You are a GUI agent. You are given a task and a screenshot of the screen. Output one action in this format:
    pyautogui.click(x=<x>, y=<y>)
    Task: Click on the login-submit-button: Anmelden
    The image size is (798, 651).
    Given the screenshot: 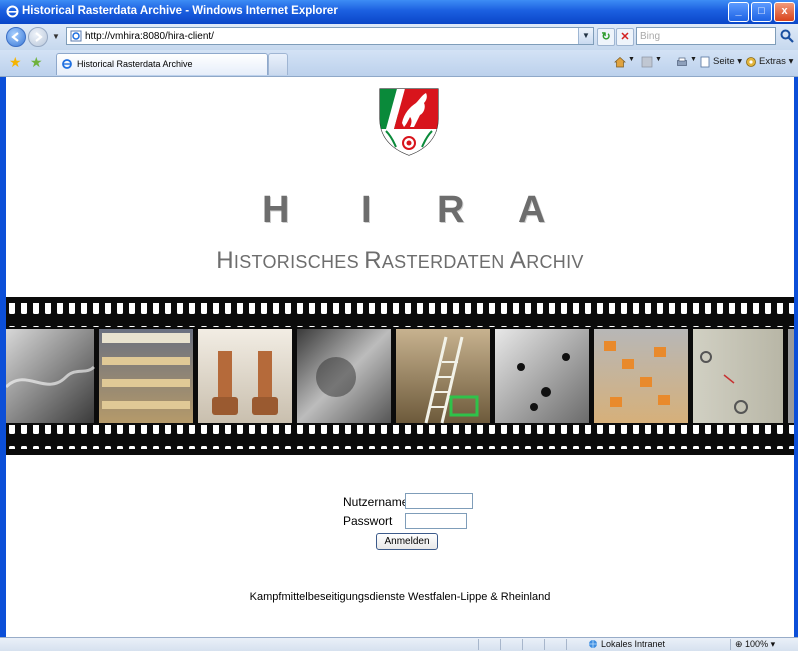 What is the action you would take?
    pyautogui.click(x=407, y=541)
    